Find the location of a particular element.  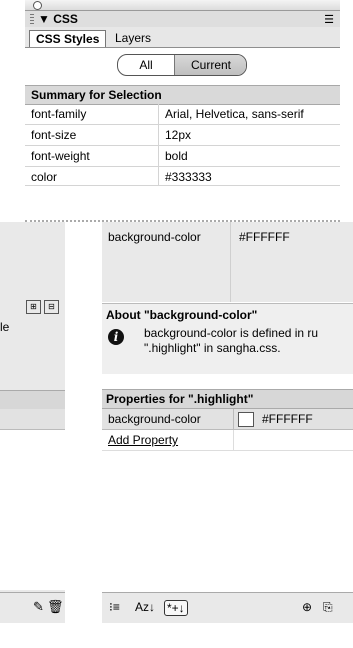

add-property-link: Add Property is located at coordinates (143, 440).